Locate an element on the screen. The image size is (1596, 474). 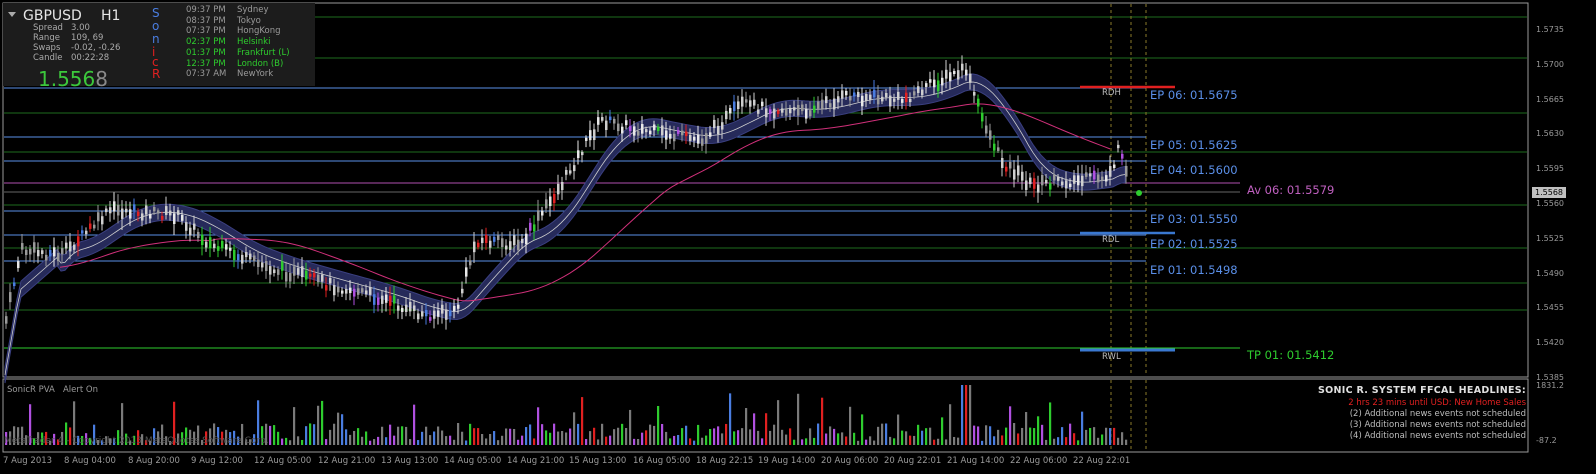
session-name: Sydney is located at coordinates (253, 10).